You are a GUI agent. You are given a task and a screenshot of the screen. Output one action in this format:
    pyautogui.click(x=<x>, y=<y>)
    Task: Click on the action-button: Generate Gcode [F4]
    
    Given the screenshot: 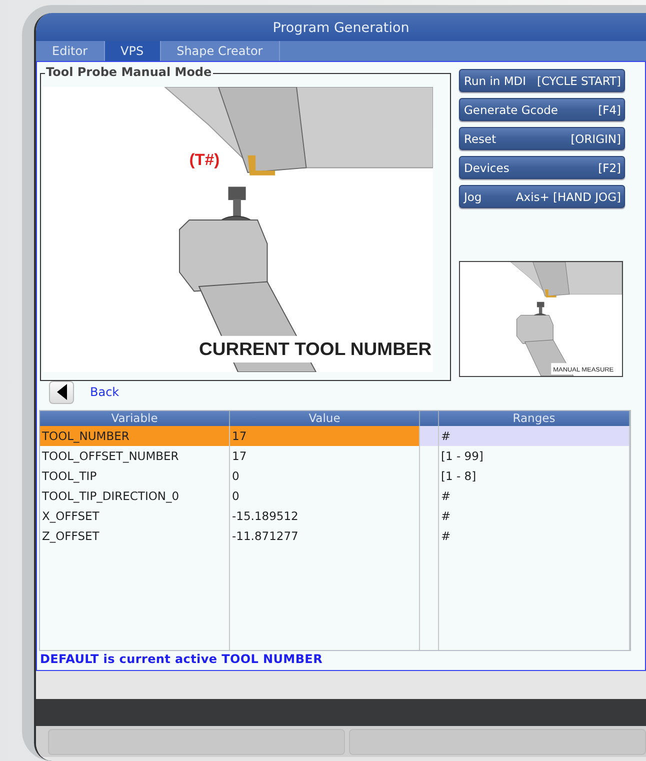 What is the action you would take?
    pyautogui.click(x=542, y=109)
    